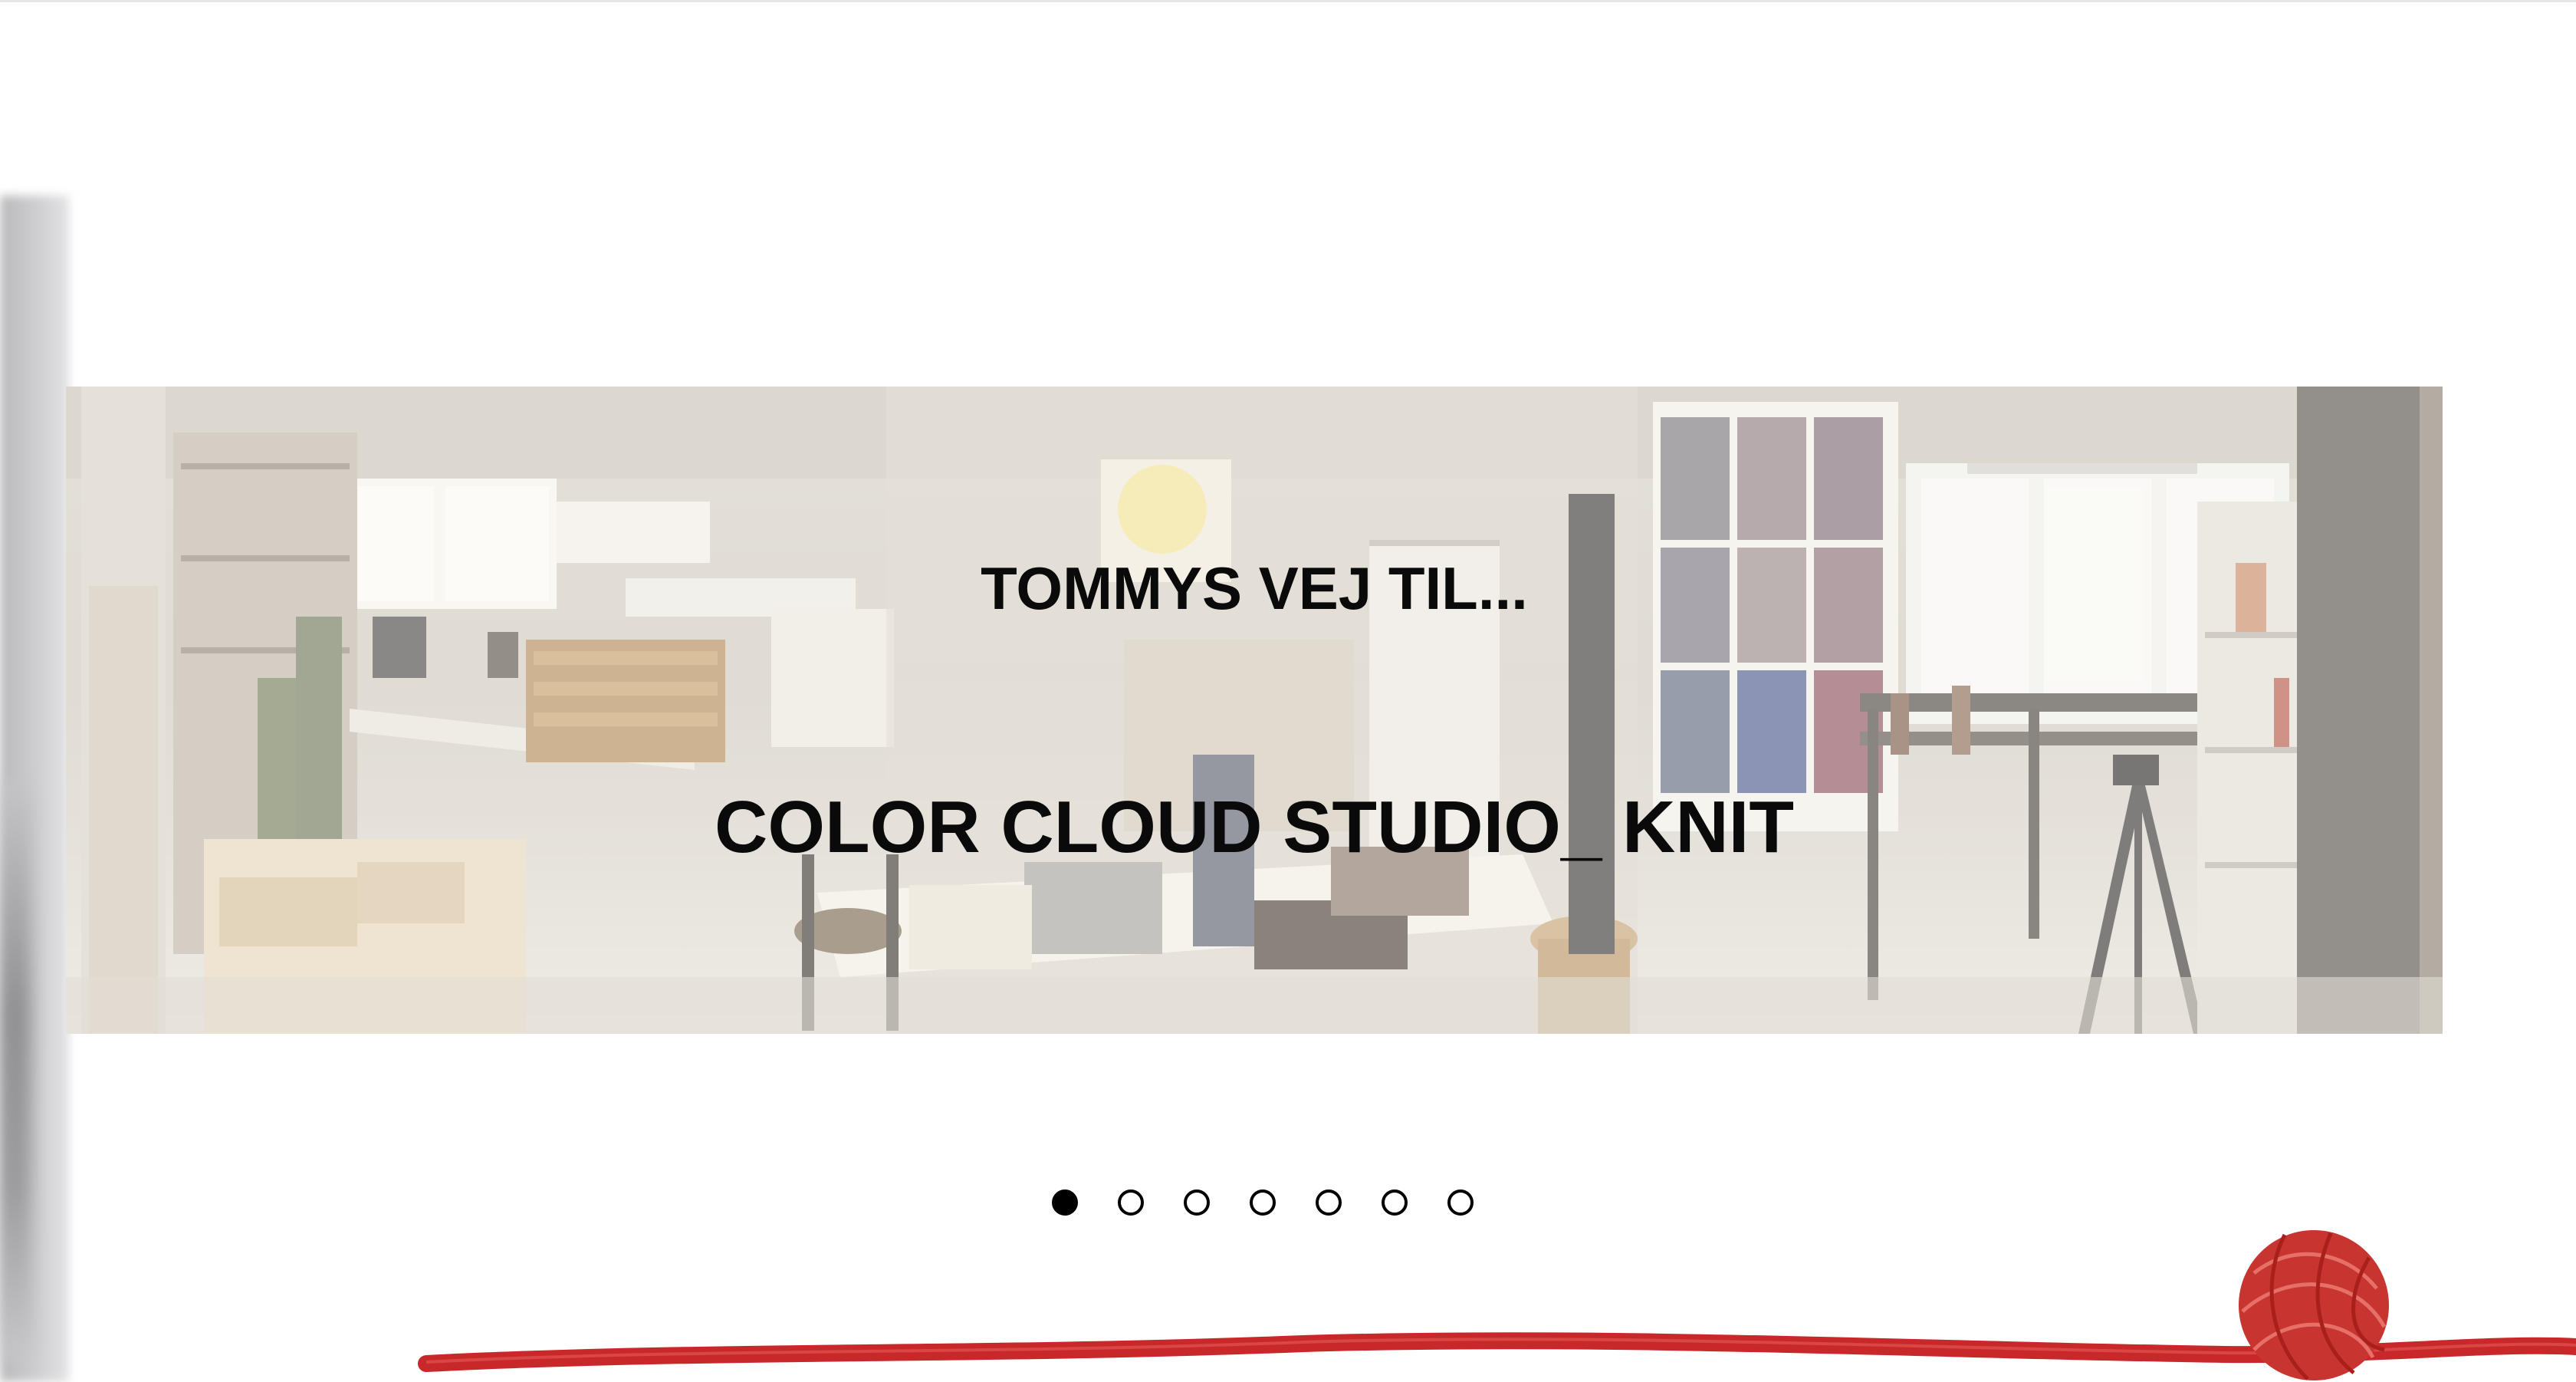 The image size is (2576, 1382). I want to click on carousel-pagination, so click(1263, 1202).